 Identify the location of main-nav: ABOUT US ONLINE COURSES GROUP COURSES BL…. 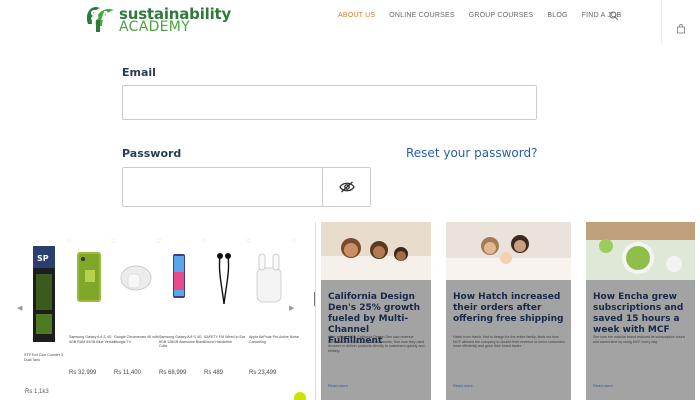
(486, 15).